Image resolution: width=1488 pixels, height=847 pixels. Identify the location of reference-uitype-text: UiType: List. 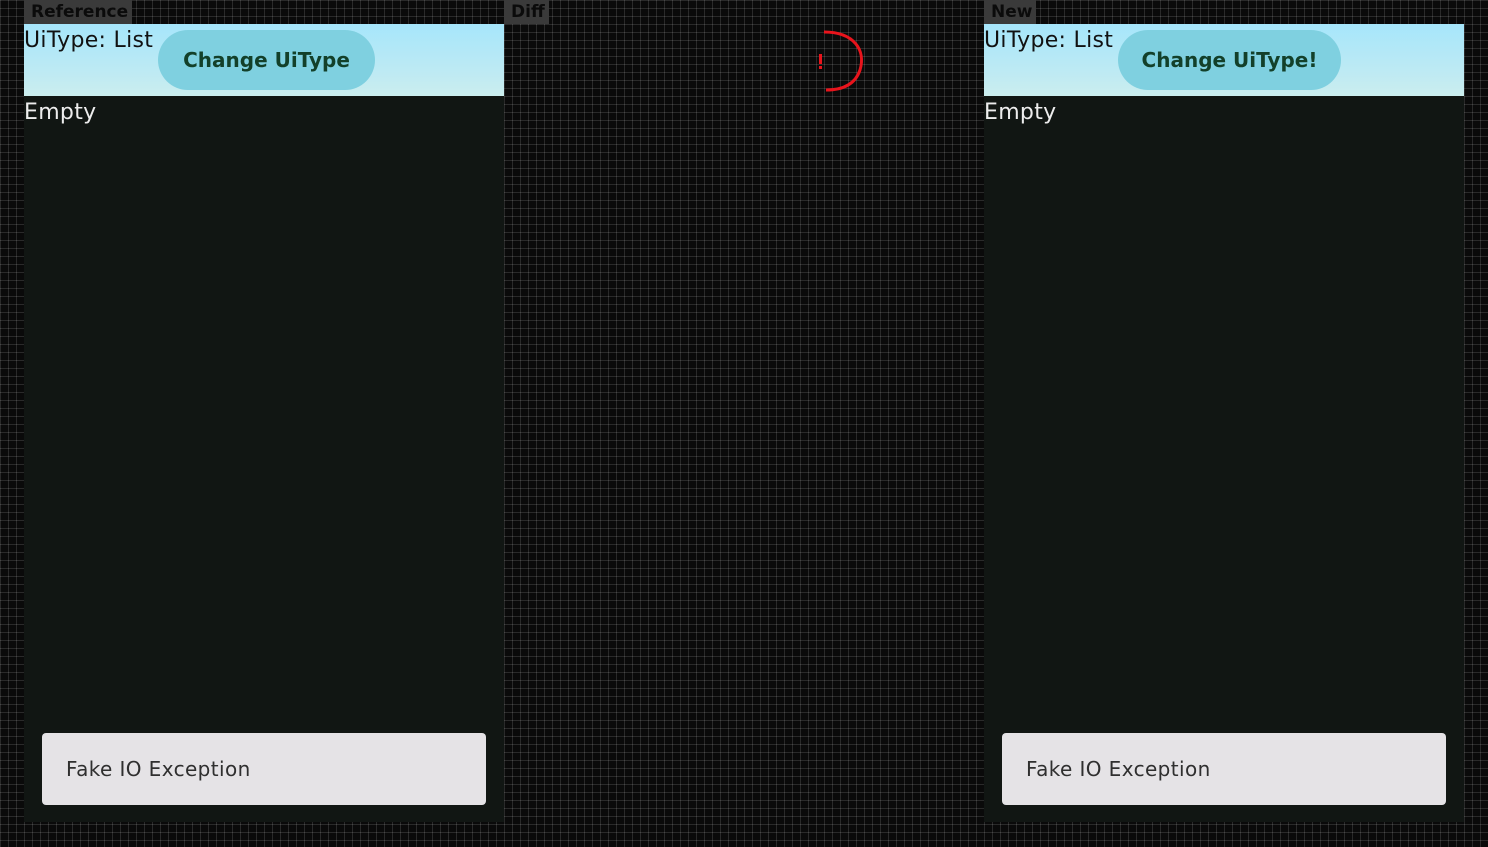
(89, 40).